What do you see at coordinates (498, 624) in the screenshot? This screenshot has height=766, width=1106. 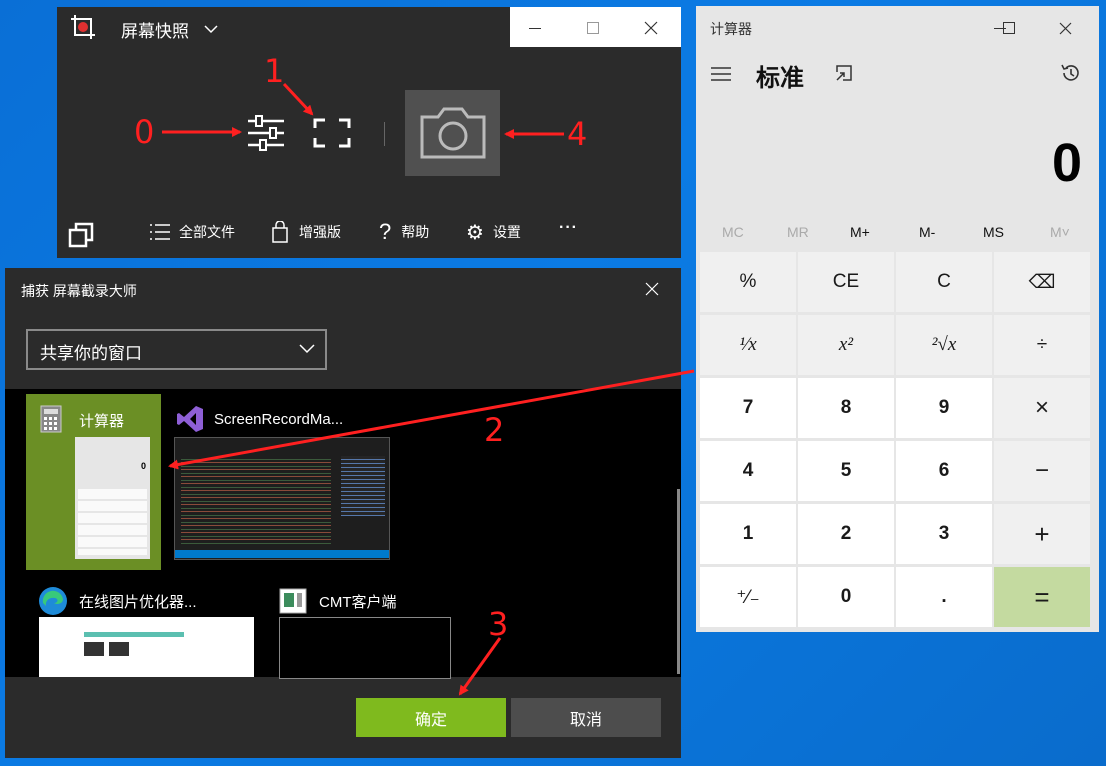 I see `annotation-label-3: 3` at bounding box center [498, 624].